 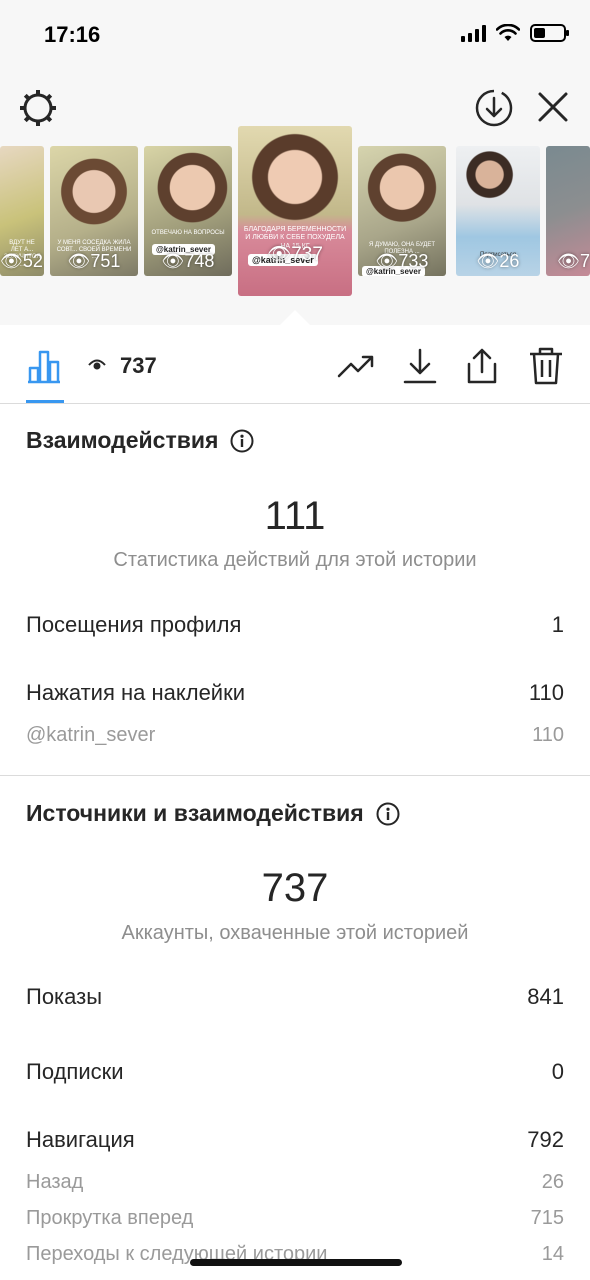 What do you see at coordinates (494, 108) in the screenshot?
I see `save-to-device-icon` at bounding box center [494, 108].